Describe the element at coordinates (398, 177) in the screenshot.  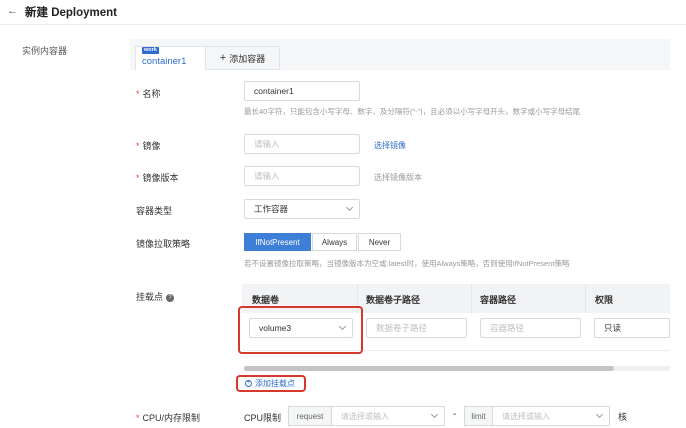
I see `select-image-version-link: 选择镜像版本` at that location.